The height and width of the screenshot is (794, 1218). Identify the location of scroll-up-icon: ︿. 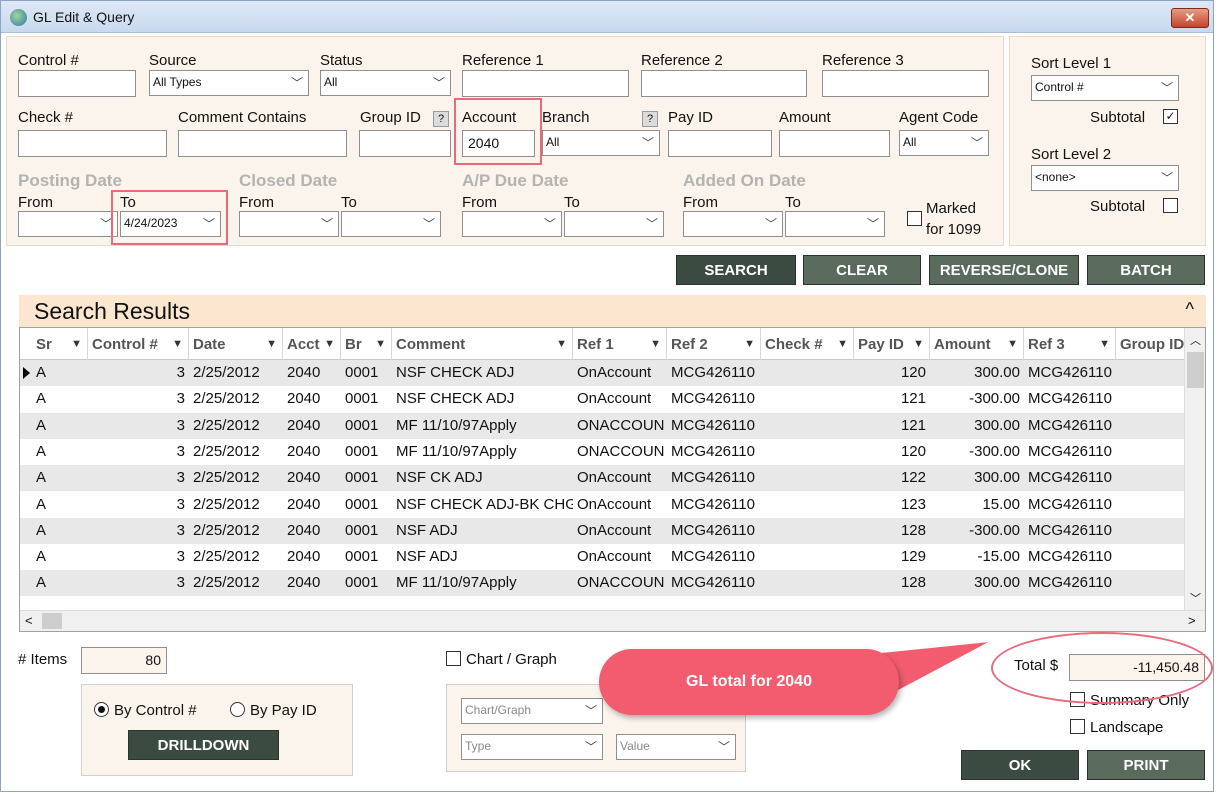
(1195, 340).